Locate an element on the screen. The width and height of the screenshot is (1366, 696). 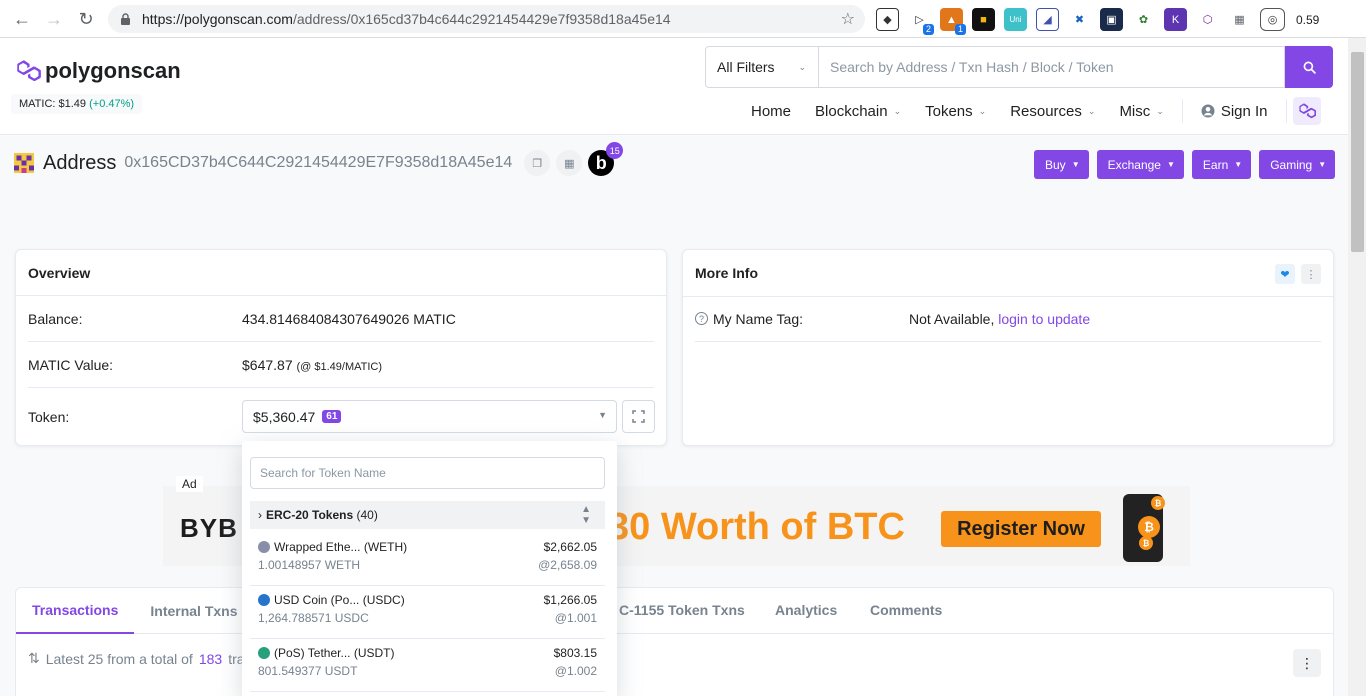
dex-extension-icon: ▣ is located at coordinates (1111, 19).